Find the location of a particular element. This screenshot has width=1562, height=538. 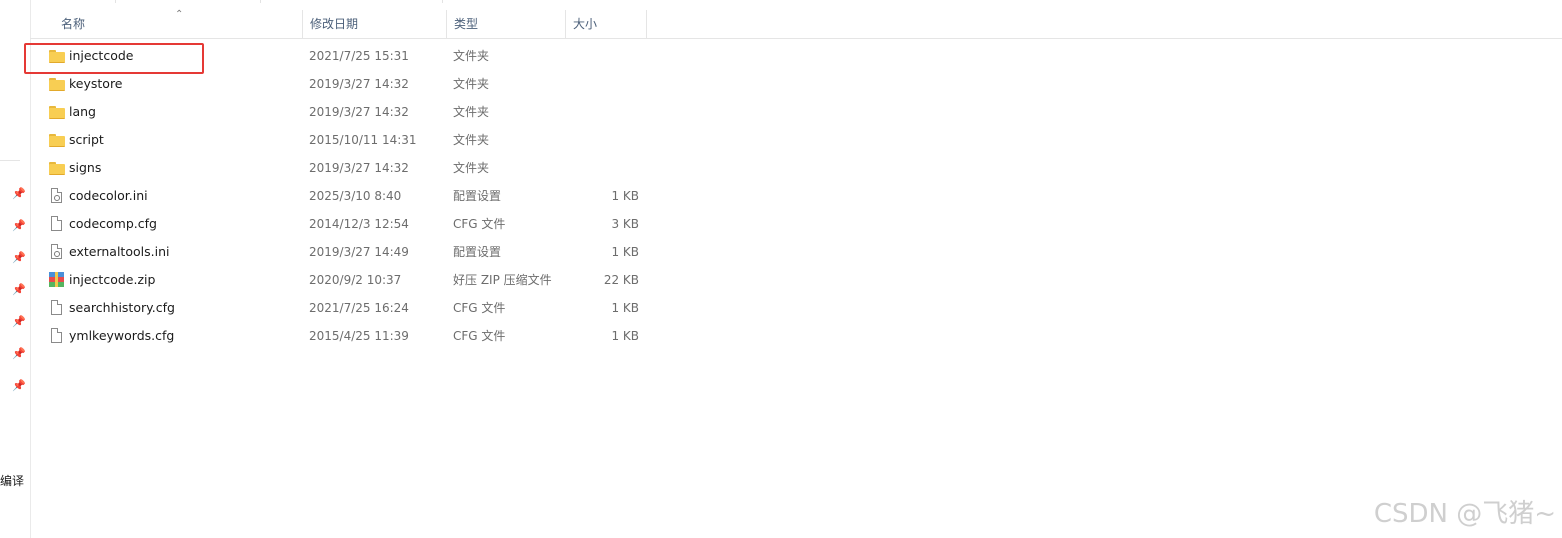

file-row: lang 2019/3/27 14:32 文件夹 is located at coordinates (360, 112).